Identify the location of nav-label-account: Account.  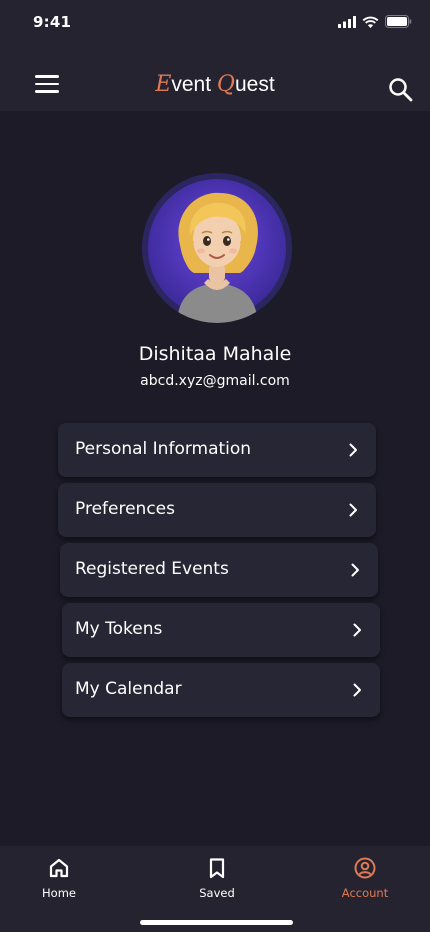
(365, 893).